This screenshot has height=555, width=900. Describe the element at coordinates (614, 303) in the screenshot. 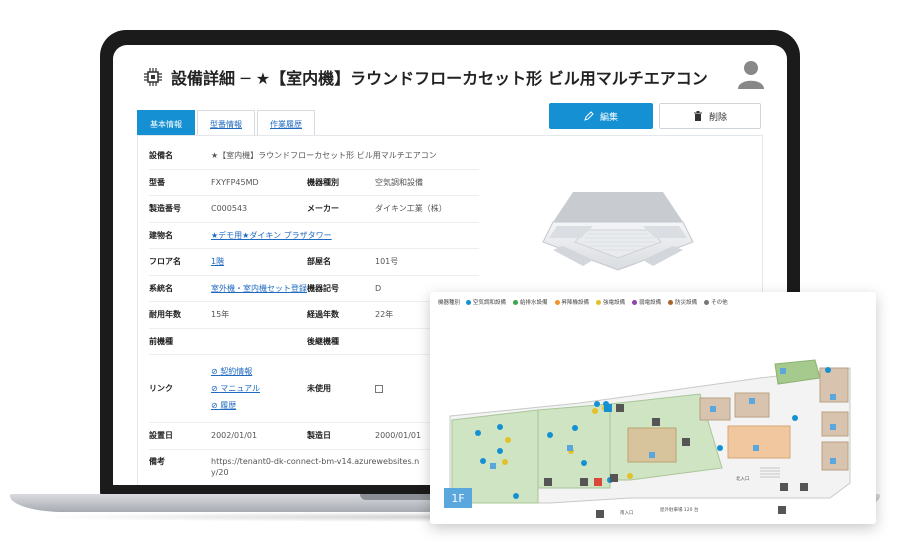

I see `legend-power-label: 強電設備` at that location.